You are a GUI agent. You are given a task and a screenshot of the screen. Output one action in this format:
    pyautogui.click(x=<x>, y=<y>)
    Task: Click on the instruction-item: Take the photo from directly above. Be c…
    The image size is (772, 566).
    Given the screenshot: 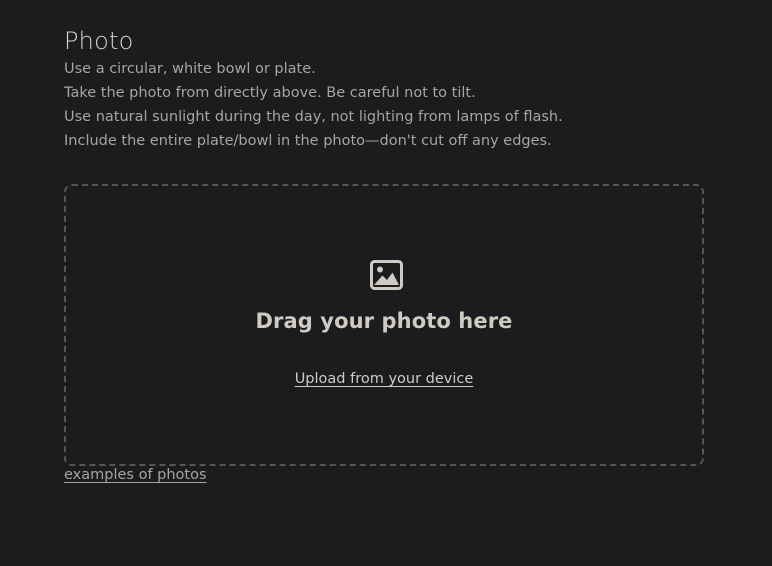 What is the action you would take?
    pyautogui.click(x=270, y=93)
    